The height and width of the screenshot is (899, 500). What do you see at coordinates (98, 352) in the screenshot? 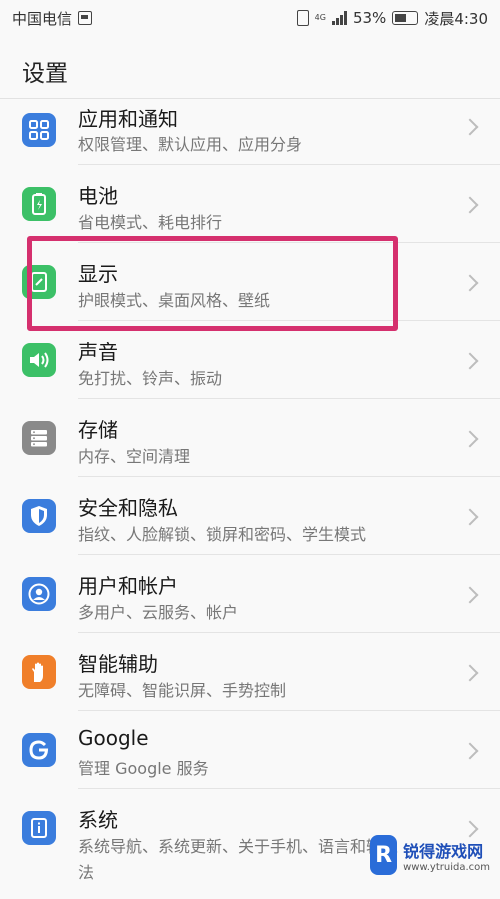
I see `item-title: 声音` at bounding box center [98, 352].